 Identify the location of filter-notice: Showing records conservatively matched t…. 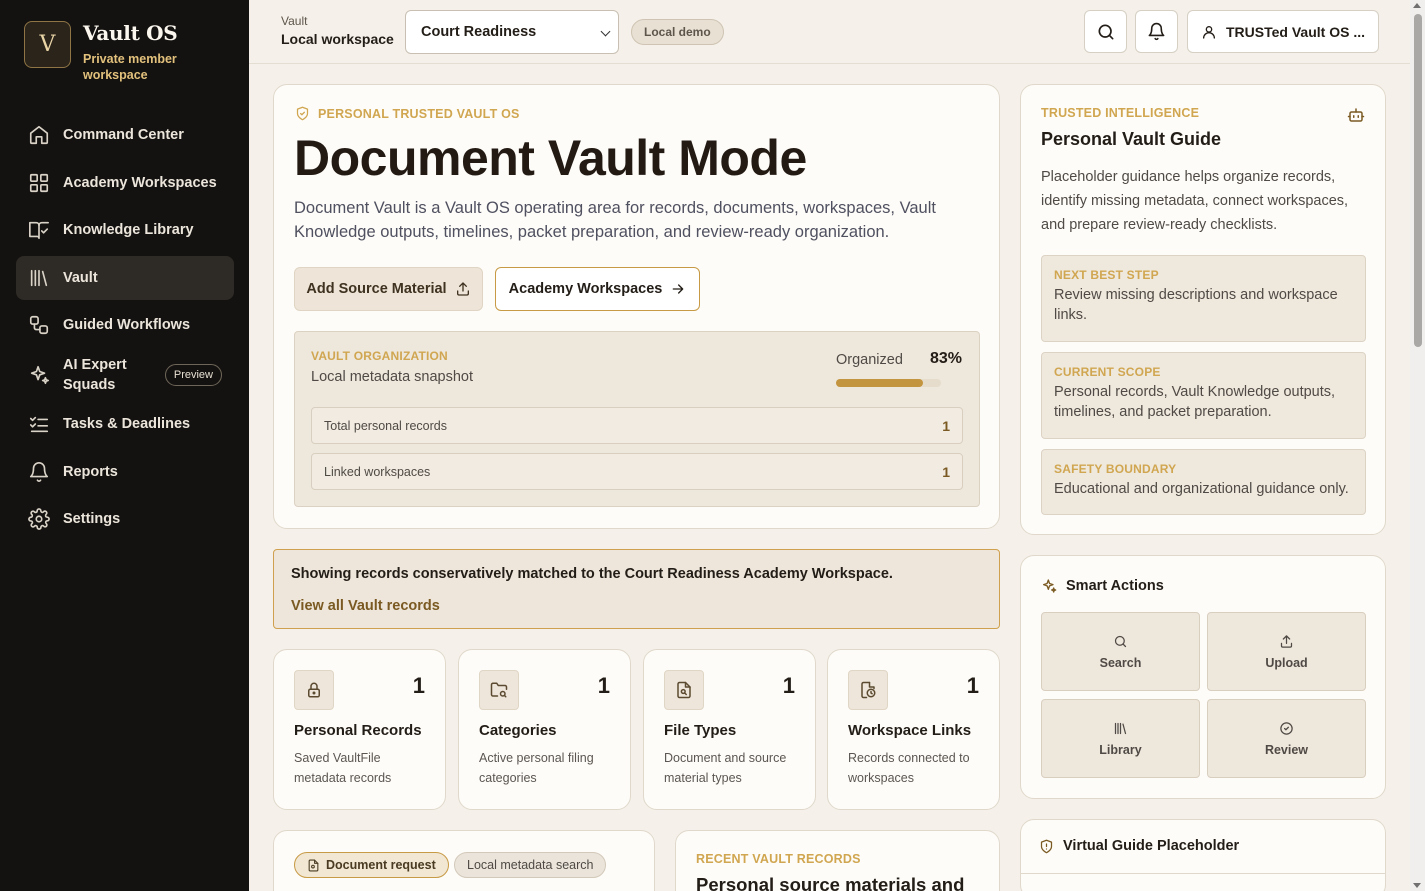
(636, 589).